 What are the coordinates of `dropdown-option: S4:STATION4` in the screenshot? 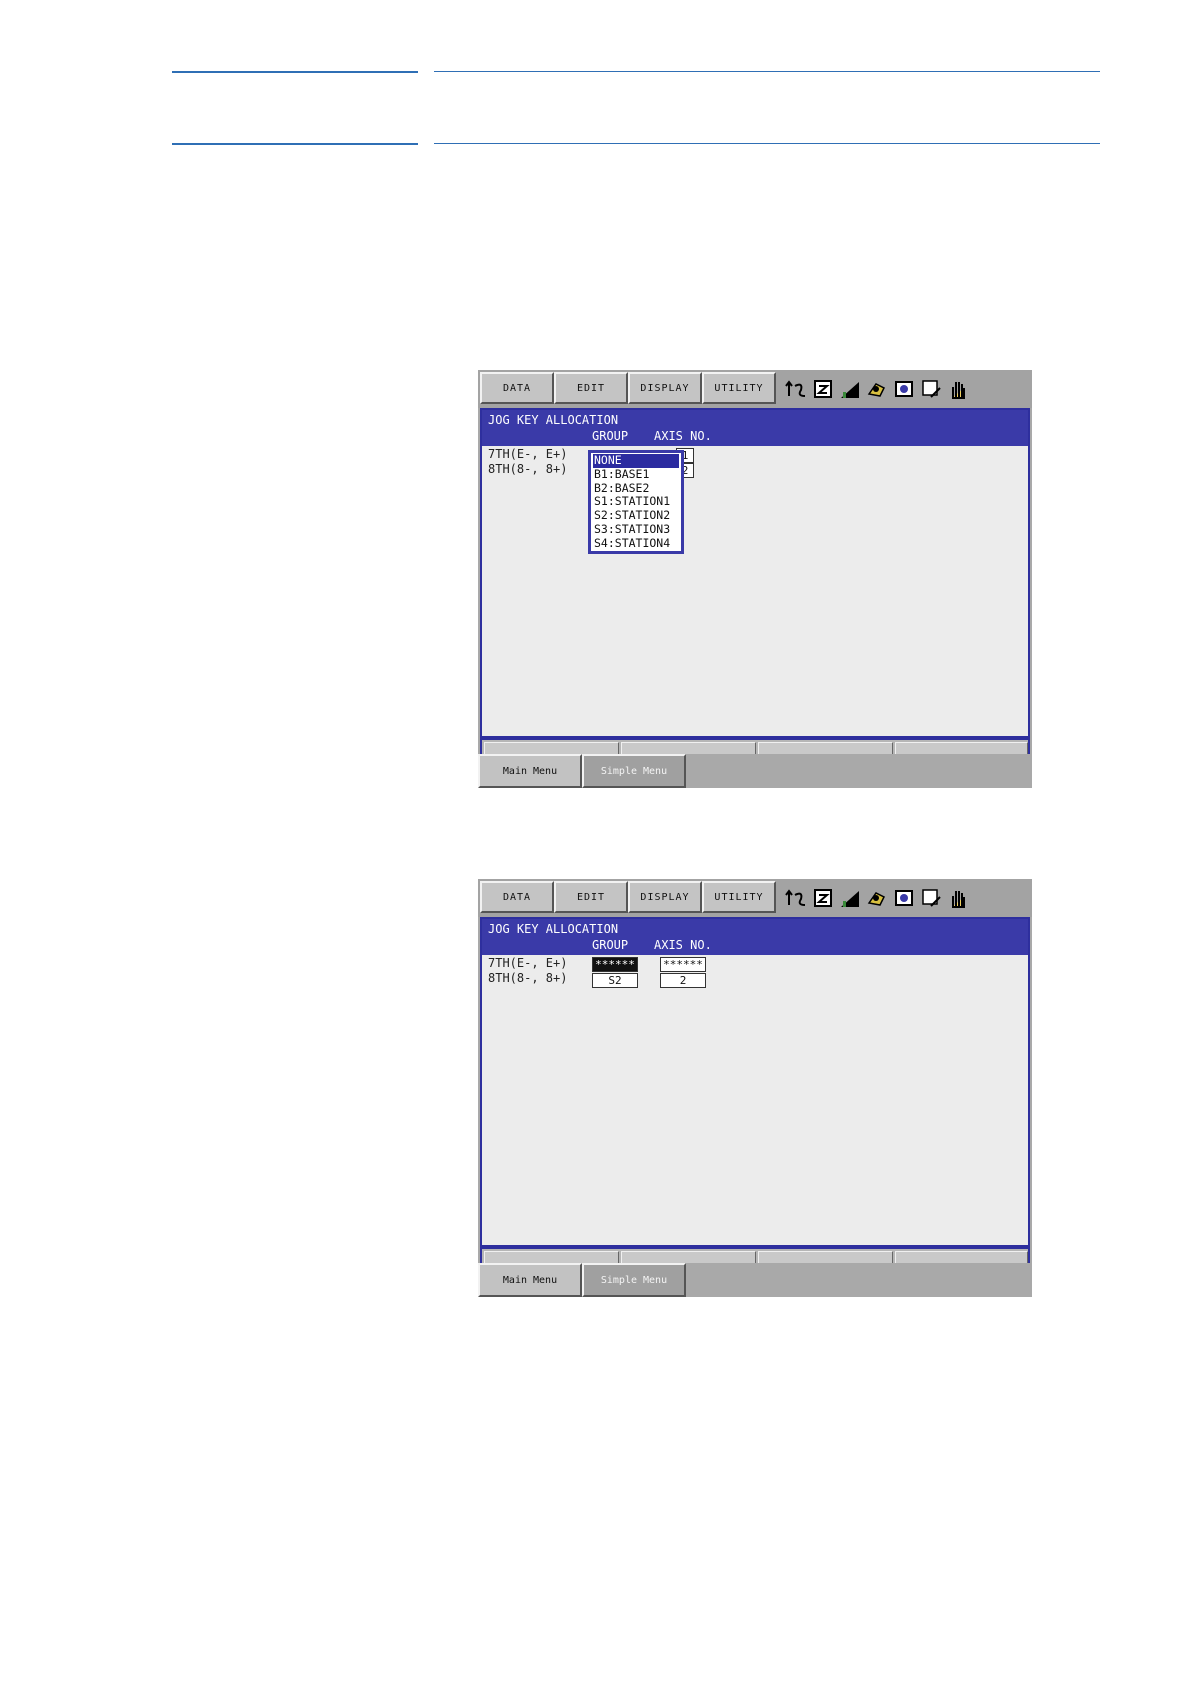 It's located at (636, 543).